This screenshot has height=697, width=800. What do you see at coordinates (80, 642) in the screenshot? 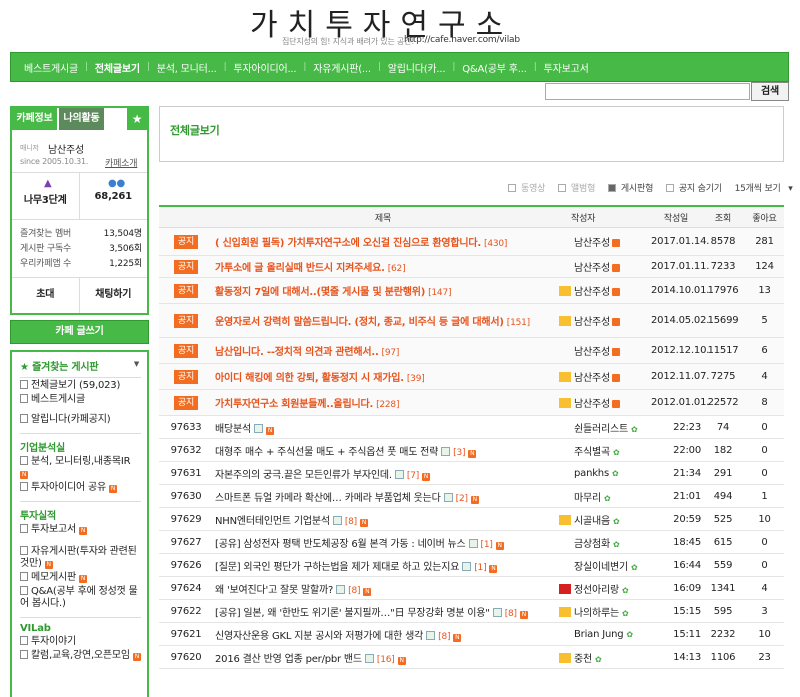
I see `board-item: 투자이야기` at bounding box center [80, 642].